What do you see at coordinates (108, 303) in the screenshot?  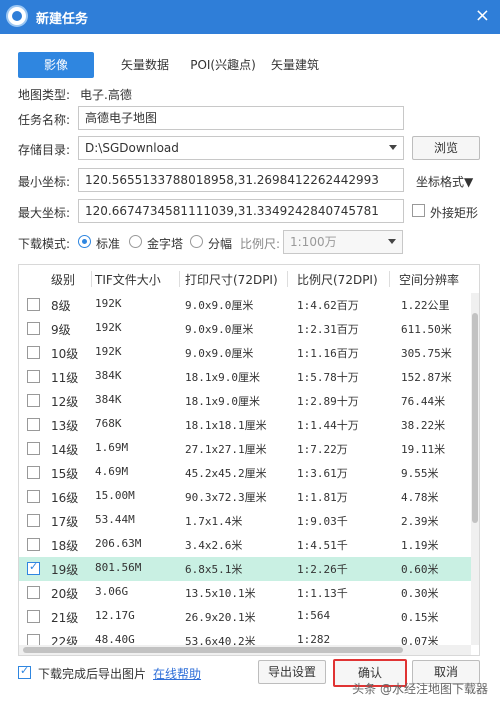 I see `cell-tif-size: 192K` at bounding box center [108, 303].